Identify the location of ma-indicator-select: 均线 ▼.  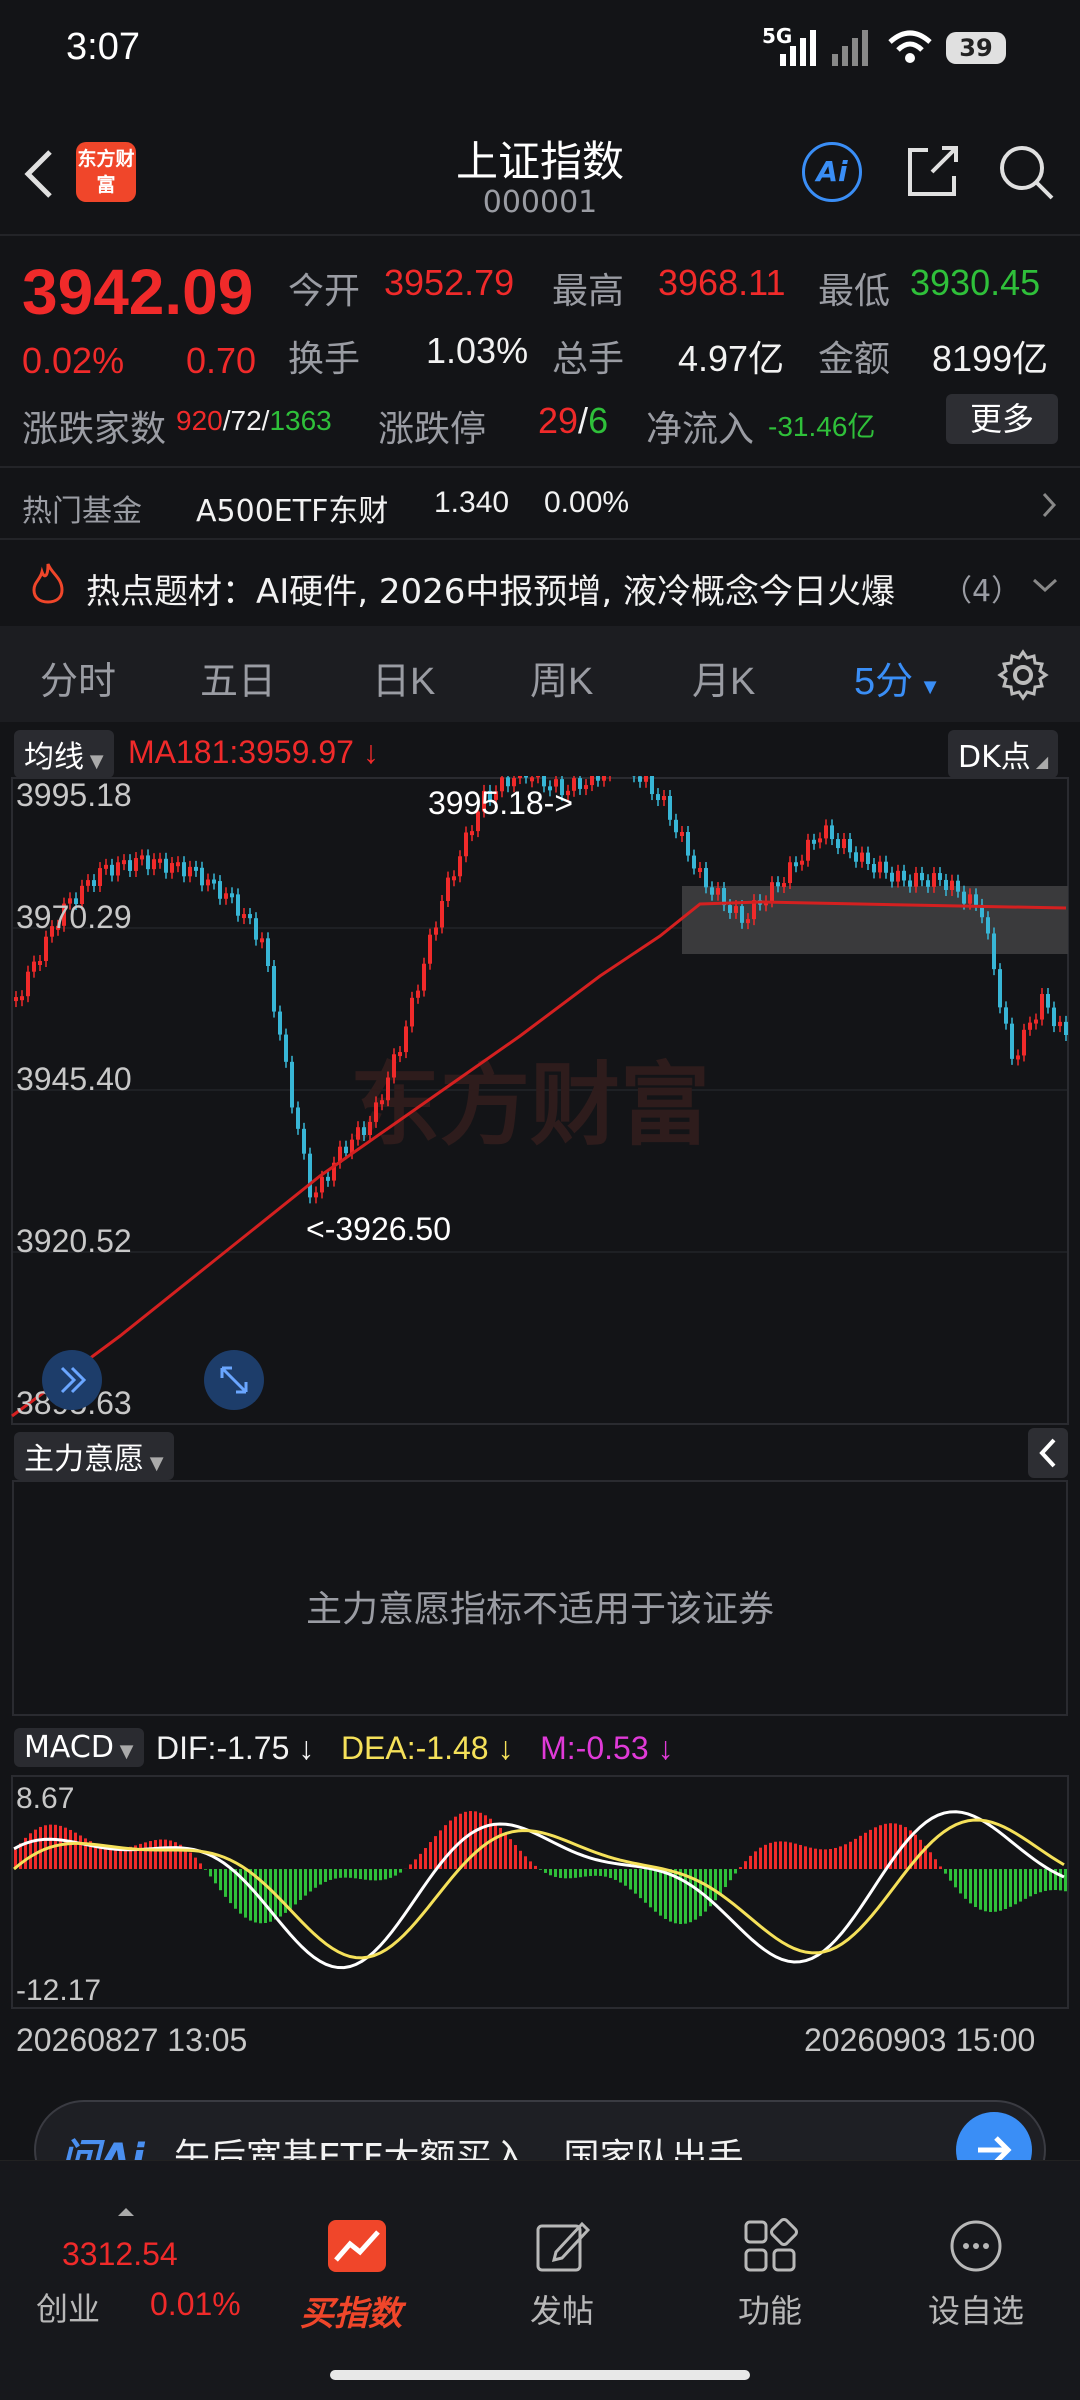
(64, 754).